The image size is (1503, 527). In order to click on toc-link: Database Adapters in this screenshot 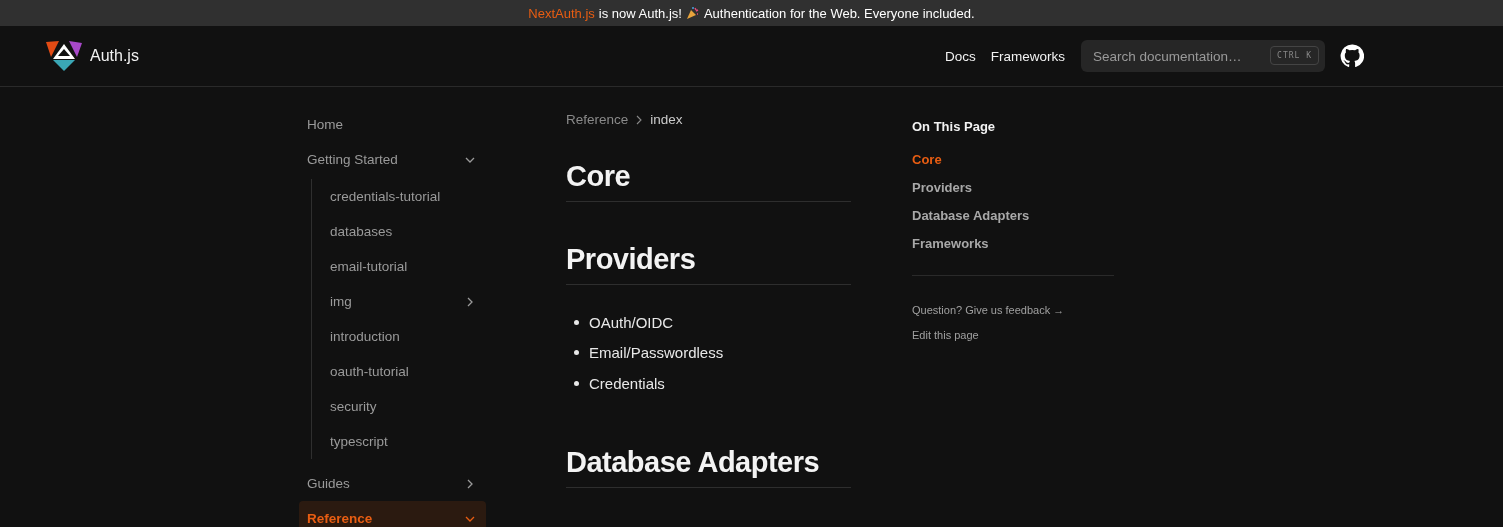, I will do `click(971, 222)`.